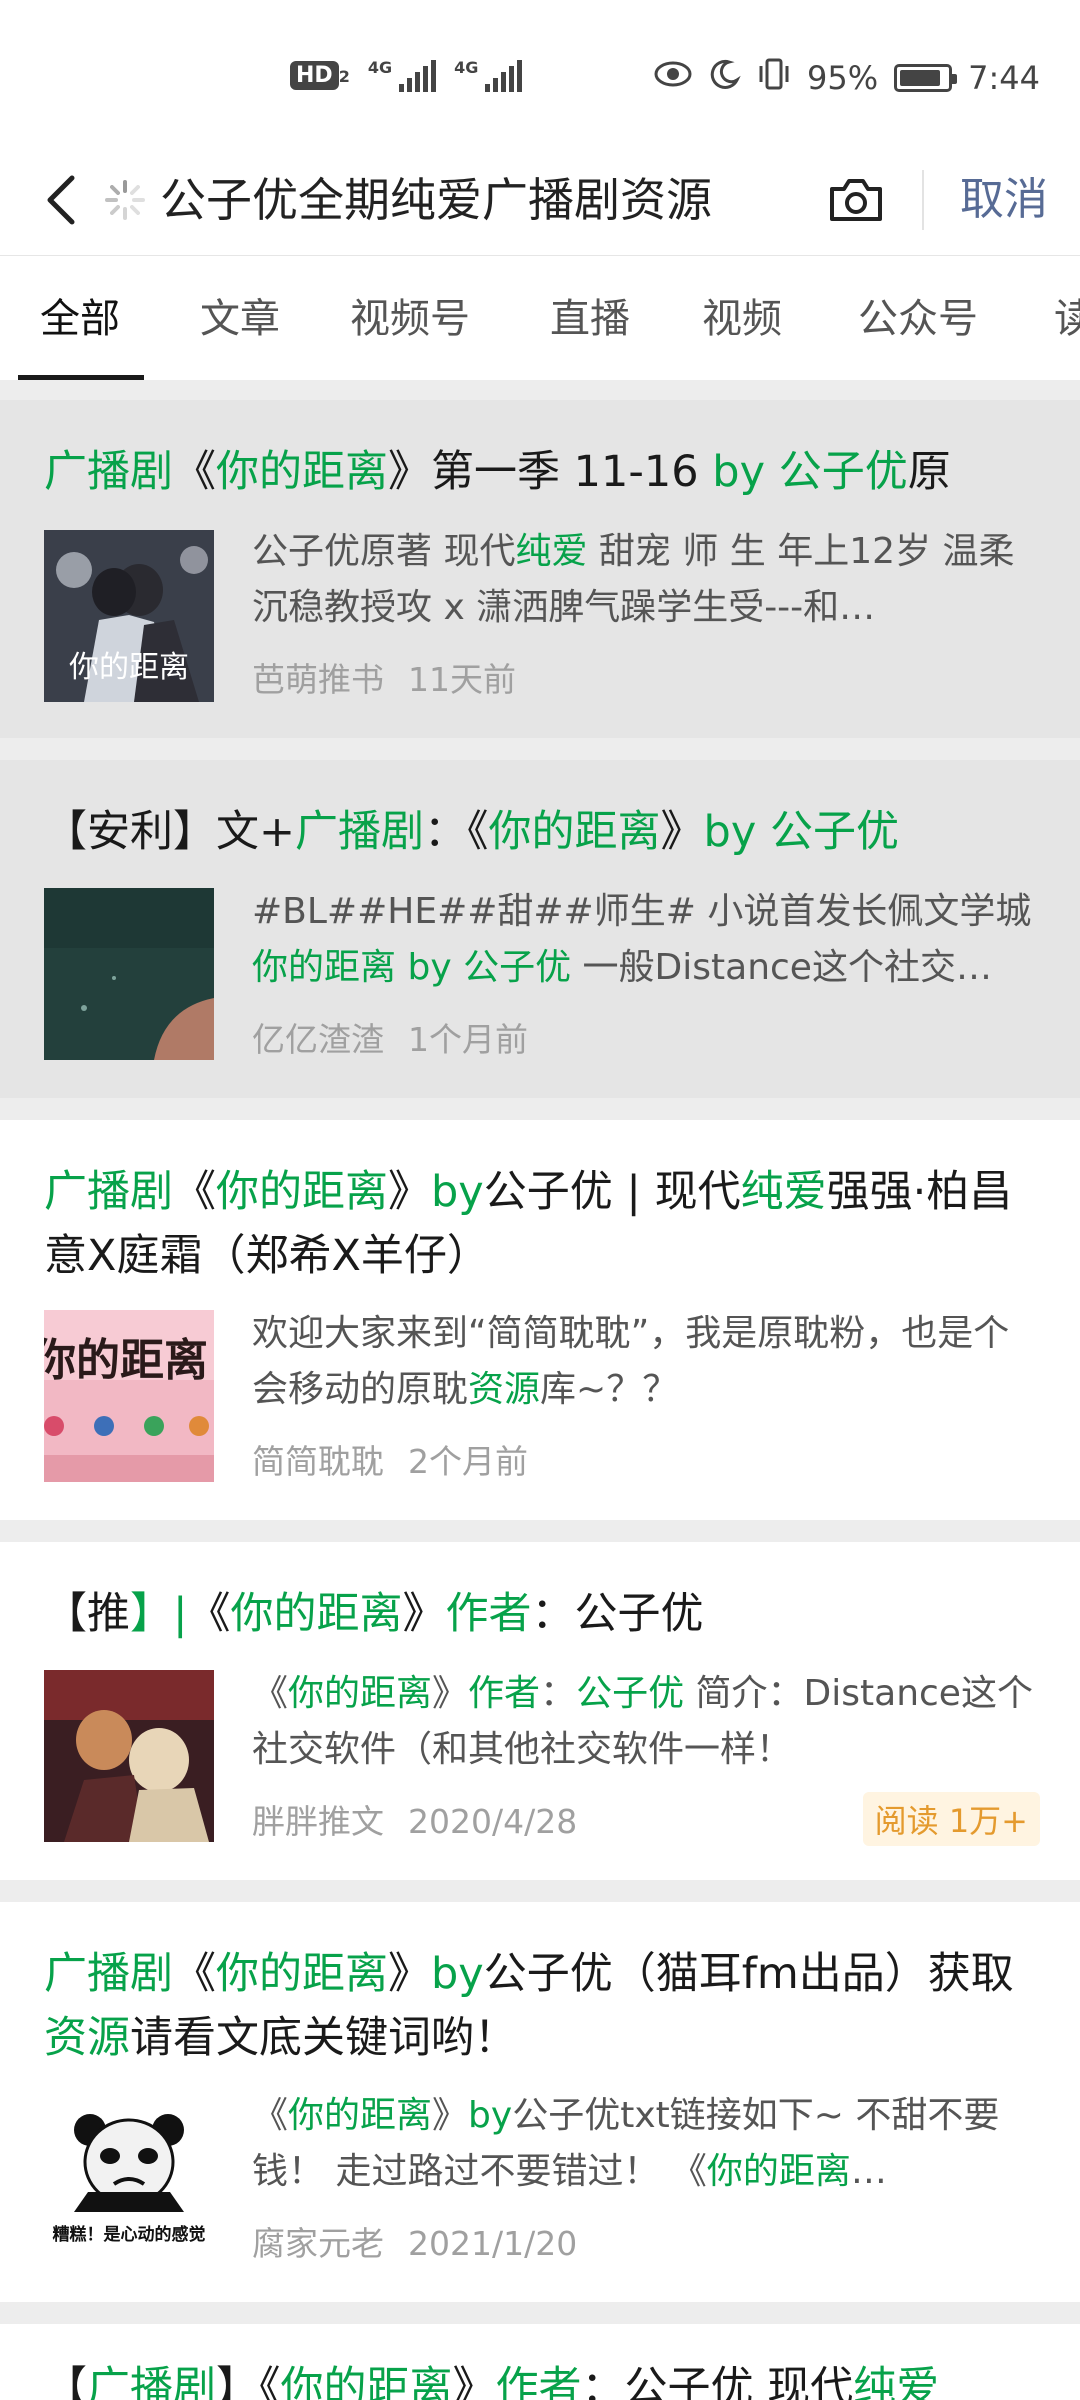 This screenshot has height=2400, width=1080. I want to click on tab-articles: 文章, so click(240, 315).